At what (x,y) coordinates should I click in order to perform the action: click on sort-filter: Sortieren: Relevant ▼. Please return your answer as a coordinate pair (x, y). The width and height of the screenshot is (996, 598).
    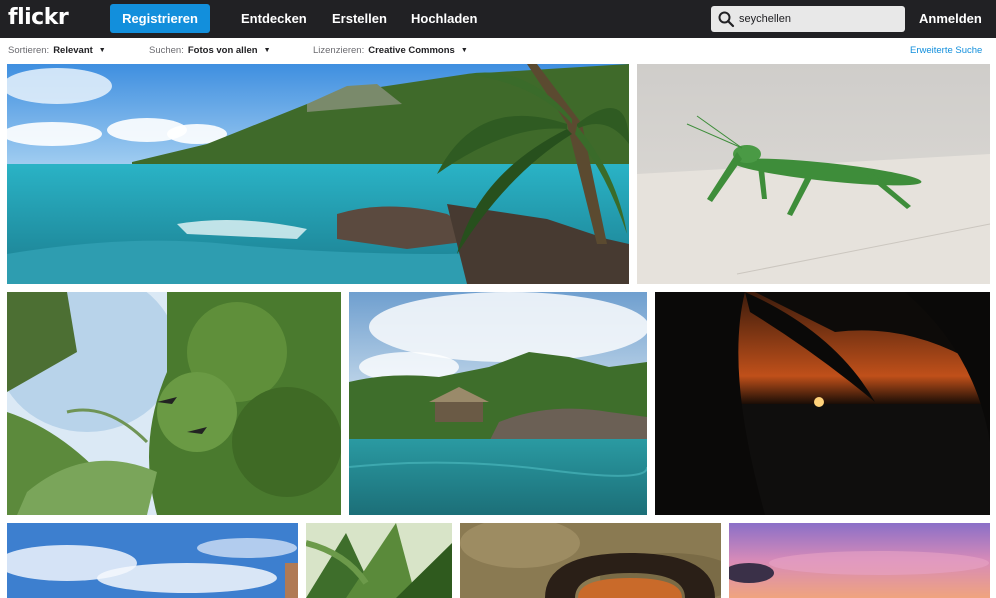
    Looking at the image, I should click on (57, 50).